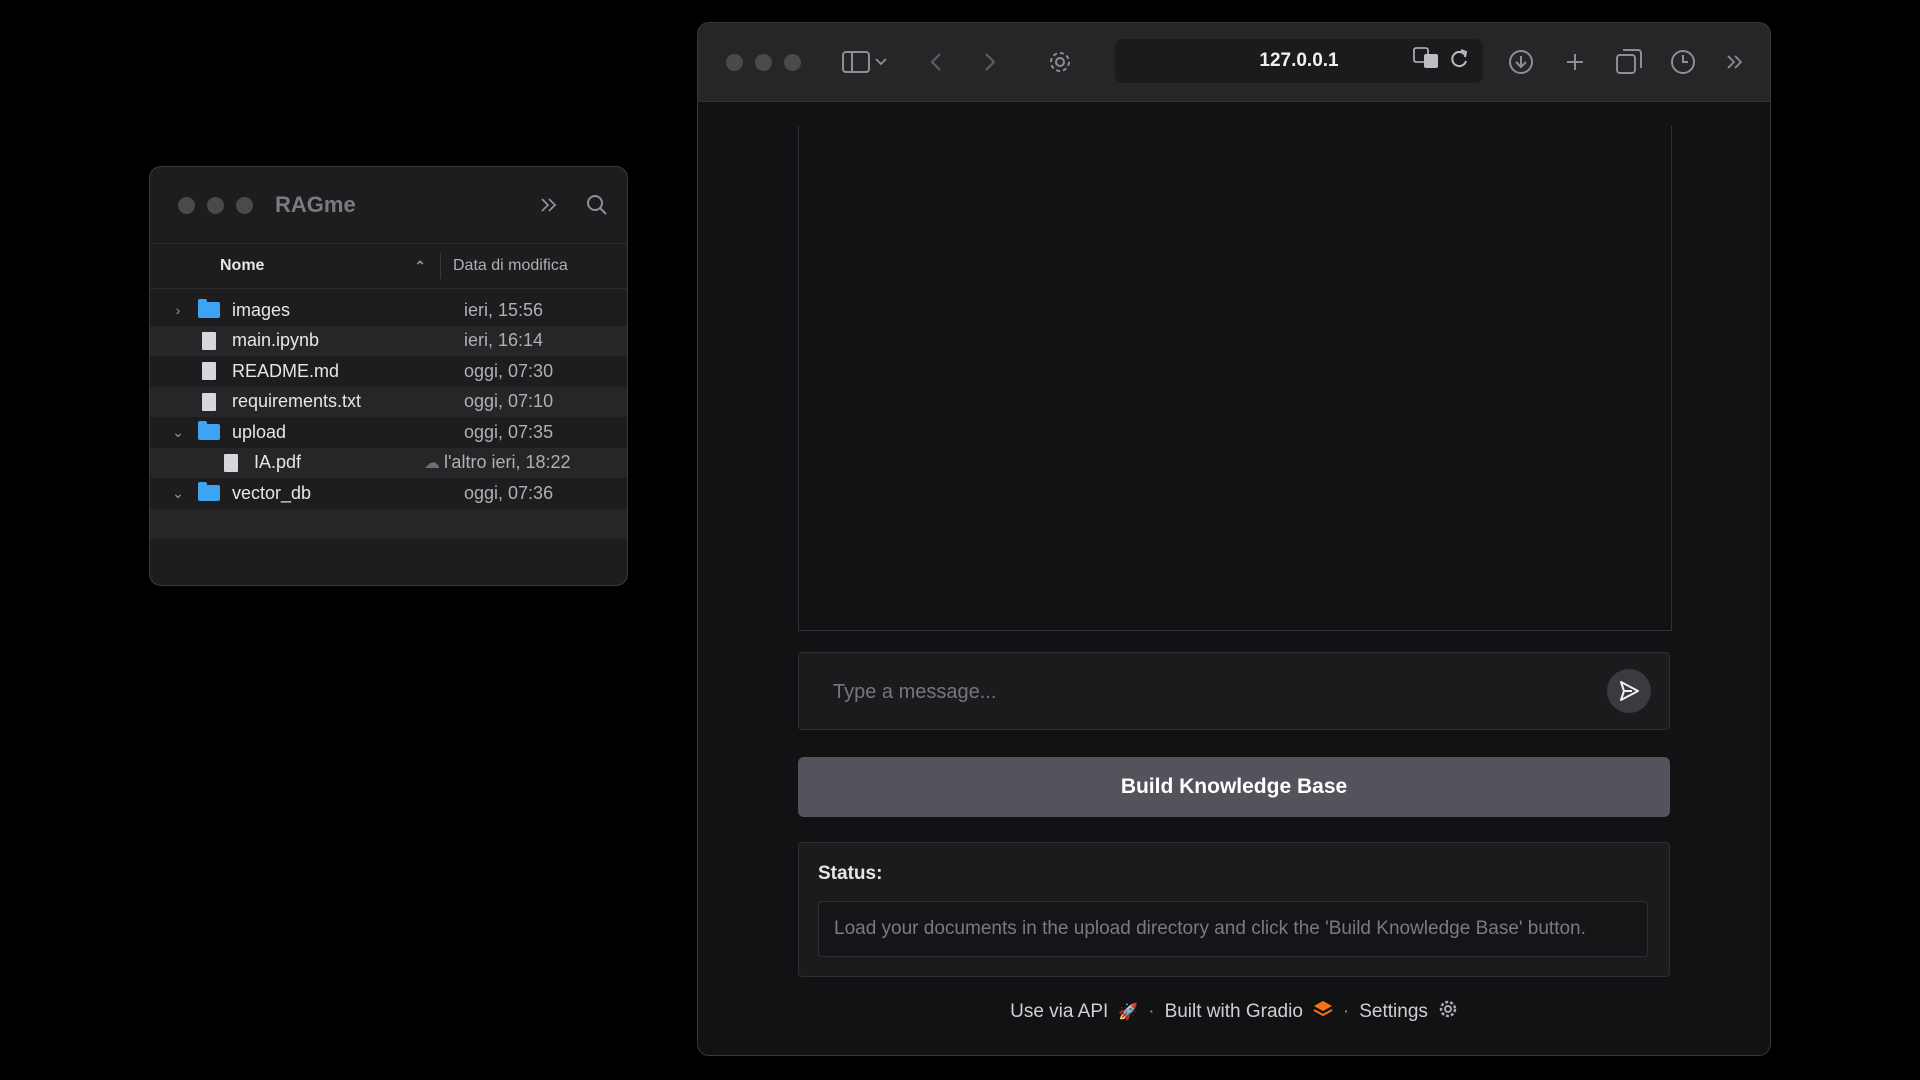 The height and width of the screenshot is (1080, 1920). I want to click on sidebar-icon, so click(856, 62).